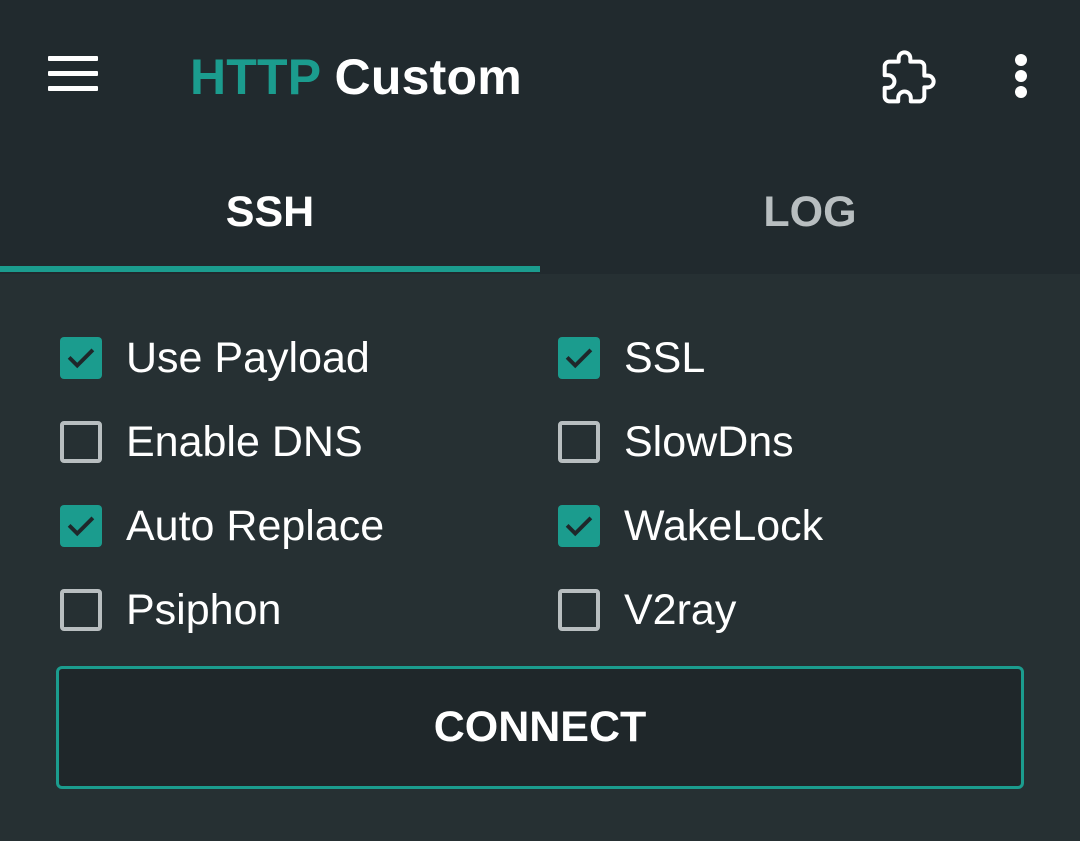 This screenshot has height=841, width=1080. I want to click on connect-button: CONNECT, so click(540, 727).